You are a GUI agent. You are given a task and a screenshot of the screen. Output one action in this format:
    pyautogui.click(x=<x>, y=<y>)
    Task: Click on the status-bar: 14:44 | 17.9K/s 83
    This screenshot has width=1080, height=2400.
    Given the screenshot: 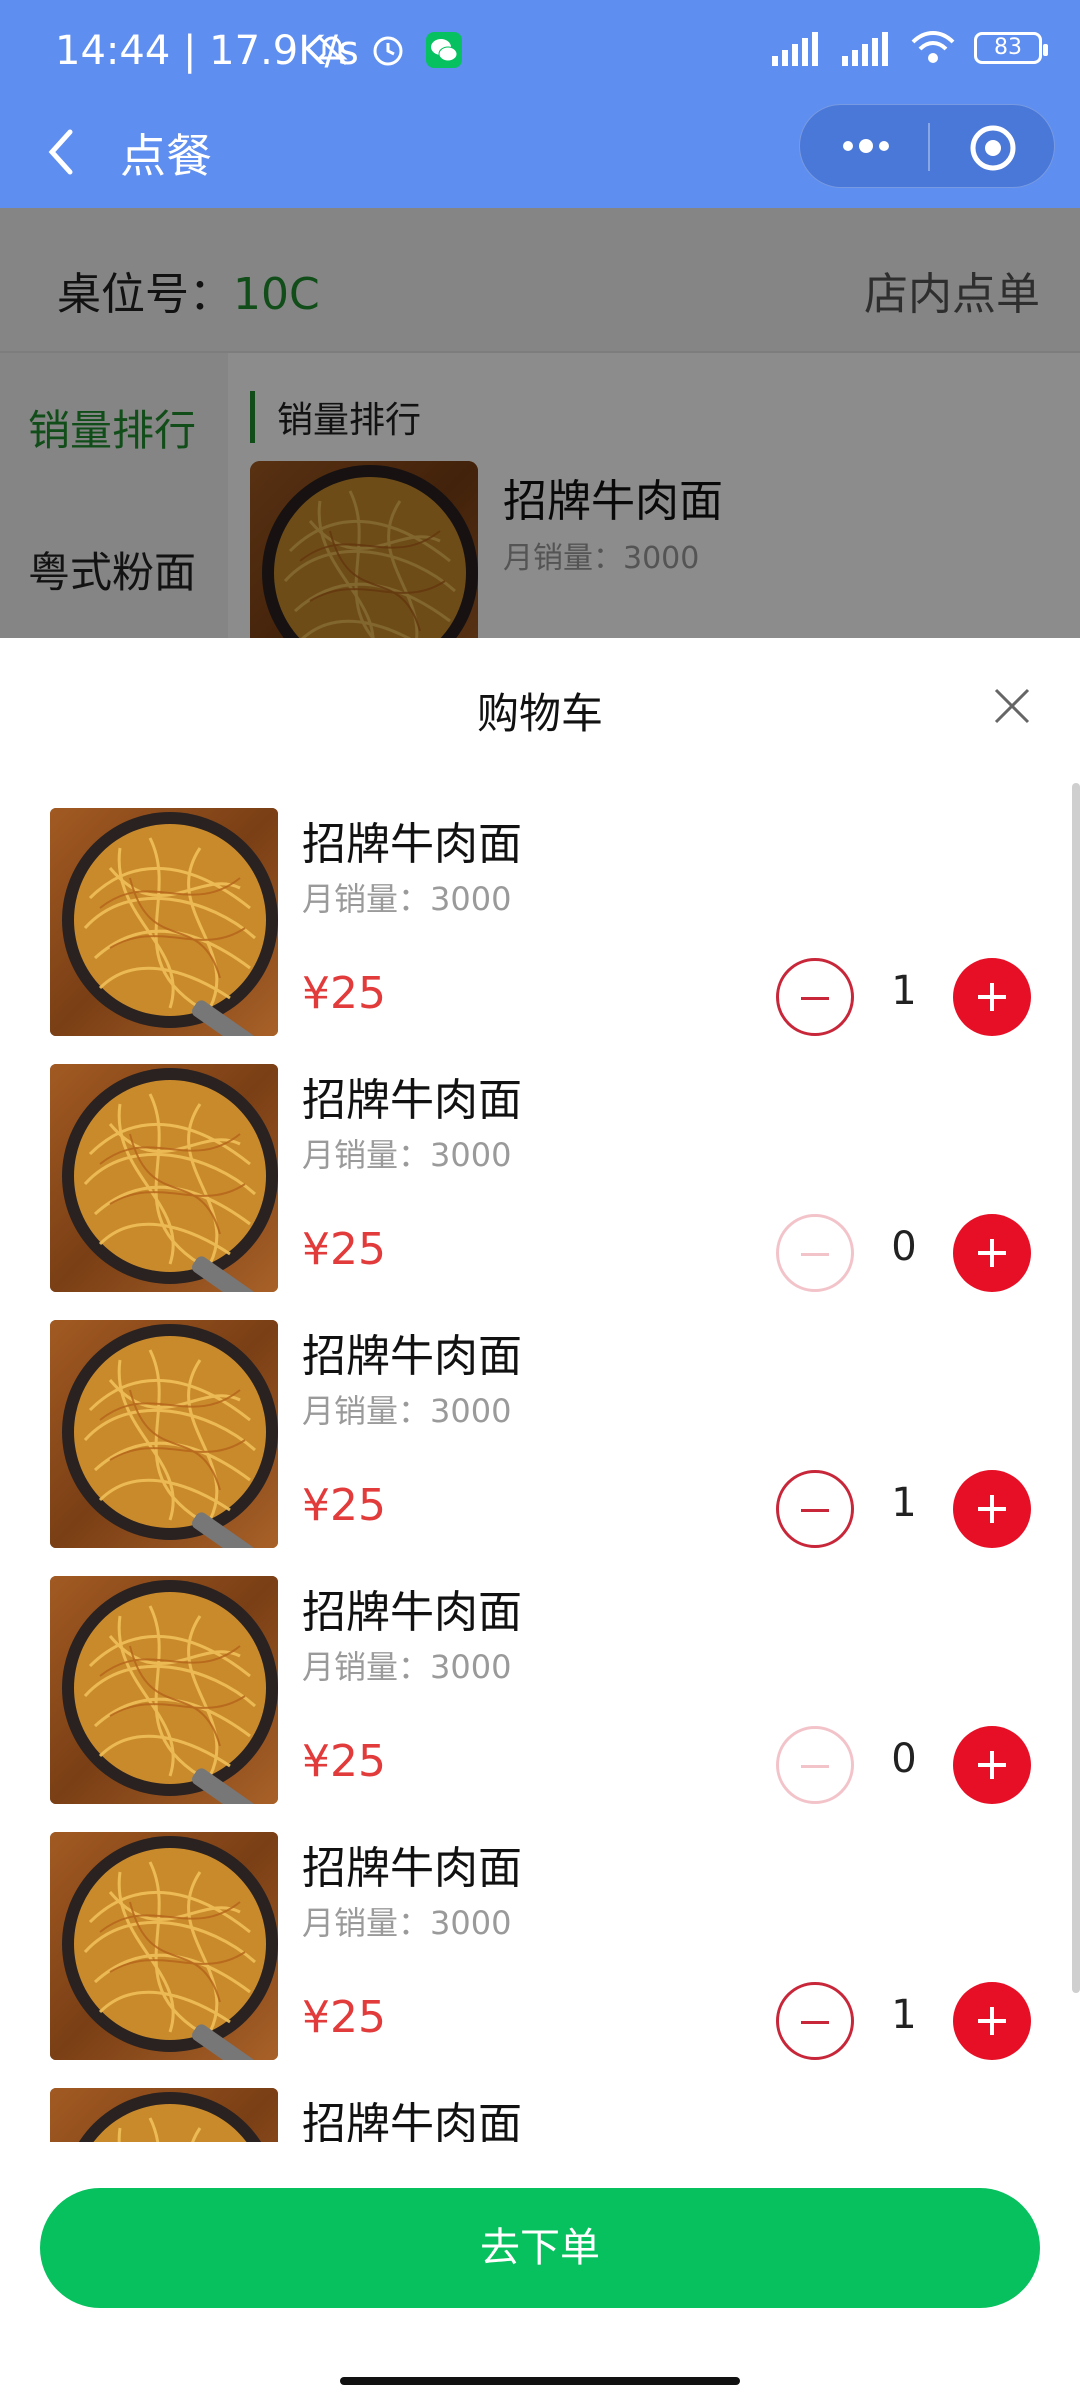 What is the action you would take?
    pyautogui.click(x=540, y=52)
    